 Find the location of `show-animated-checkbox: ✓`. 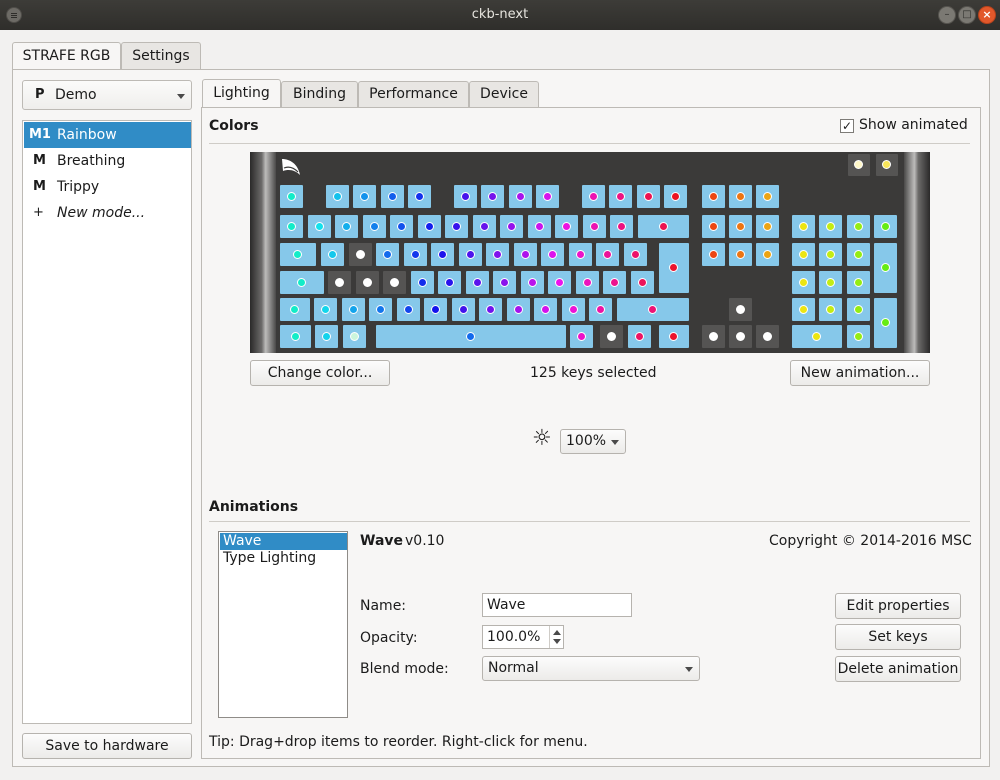

show-animated-checkbox: ✓ is located at coordinates (847, 126).